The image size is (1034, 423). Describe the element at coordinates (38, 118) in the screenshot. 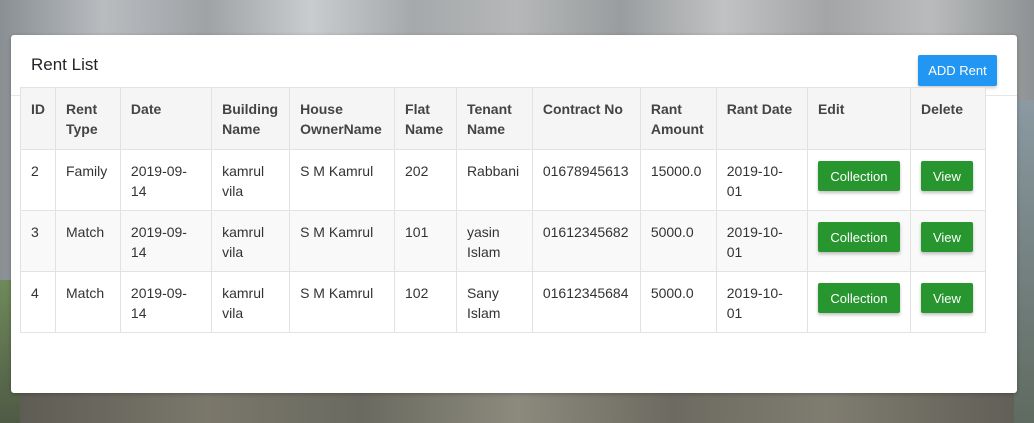

I see `header-id: ID` at that location.